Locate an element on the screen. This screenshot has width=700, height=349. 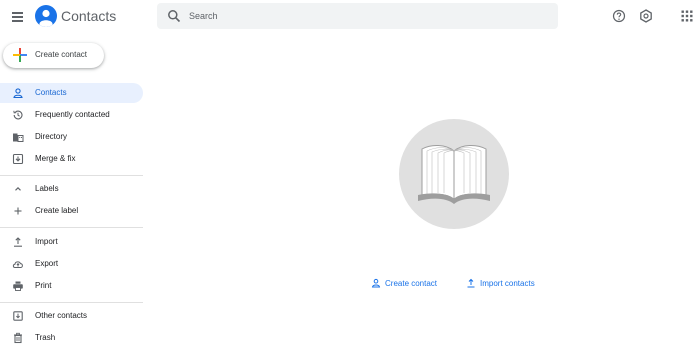
sidebar-item-trash: Trash is located at coordinates (71, 338).